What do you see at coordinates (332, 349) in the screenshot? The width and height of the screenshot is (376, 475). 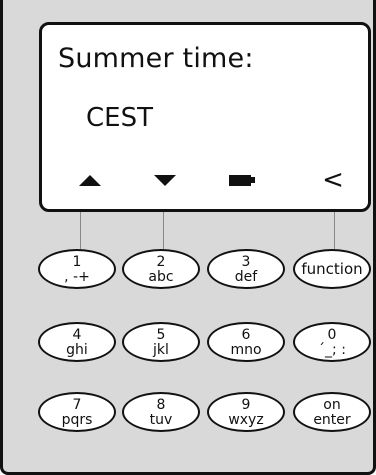 I see `key-letters: ´_; :` at bounding box center [332, 349].